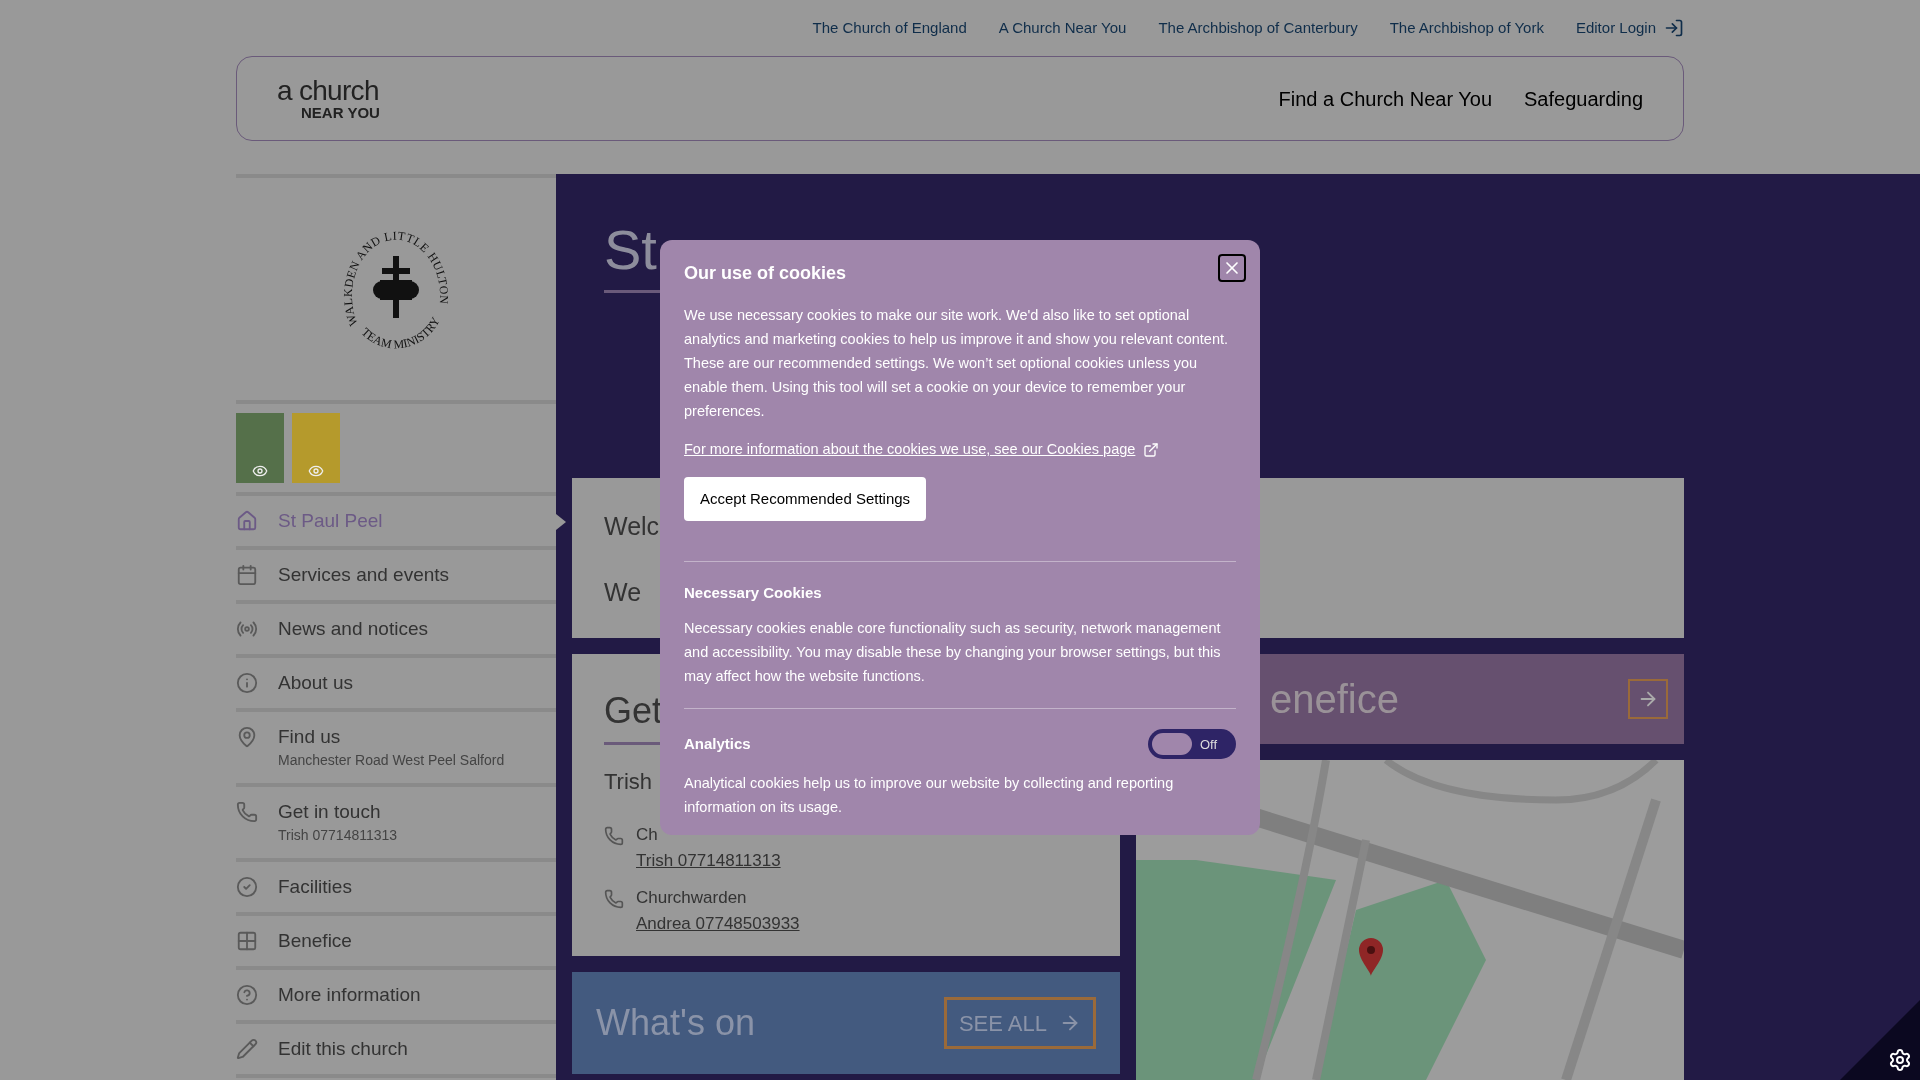 Image resolution: width=1920 pixels, height=1080 pixels. I want to click on editor-login-link: Editor Login, so click(1629, 28).